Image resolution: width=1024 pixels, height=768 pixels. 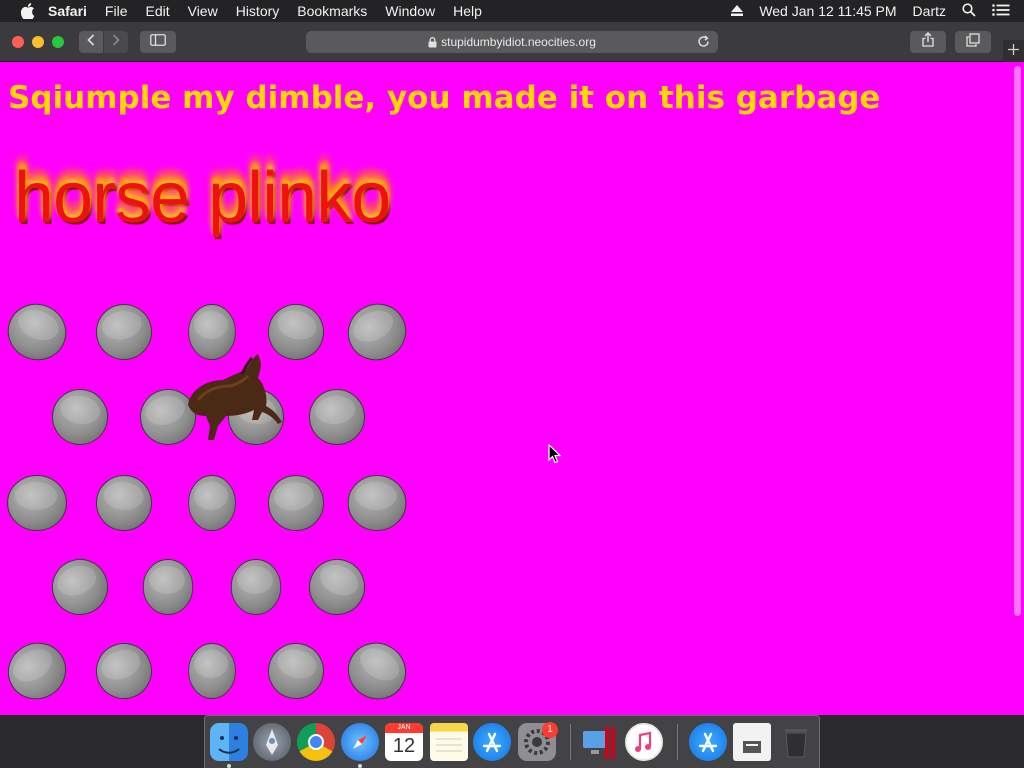 I want to click on menu-file: File, so click(x=116, y=11).